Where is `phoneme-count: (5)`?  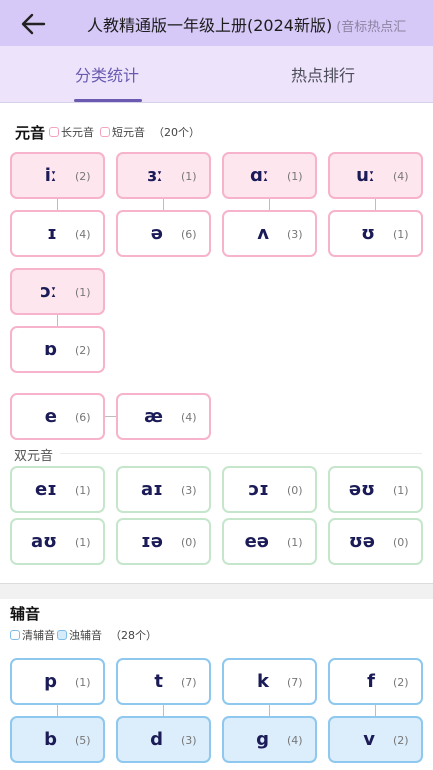 phoneme-count: (5) is located at coordinates (83, 740).